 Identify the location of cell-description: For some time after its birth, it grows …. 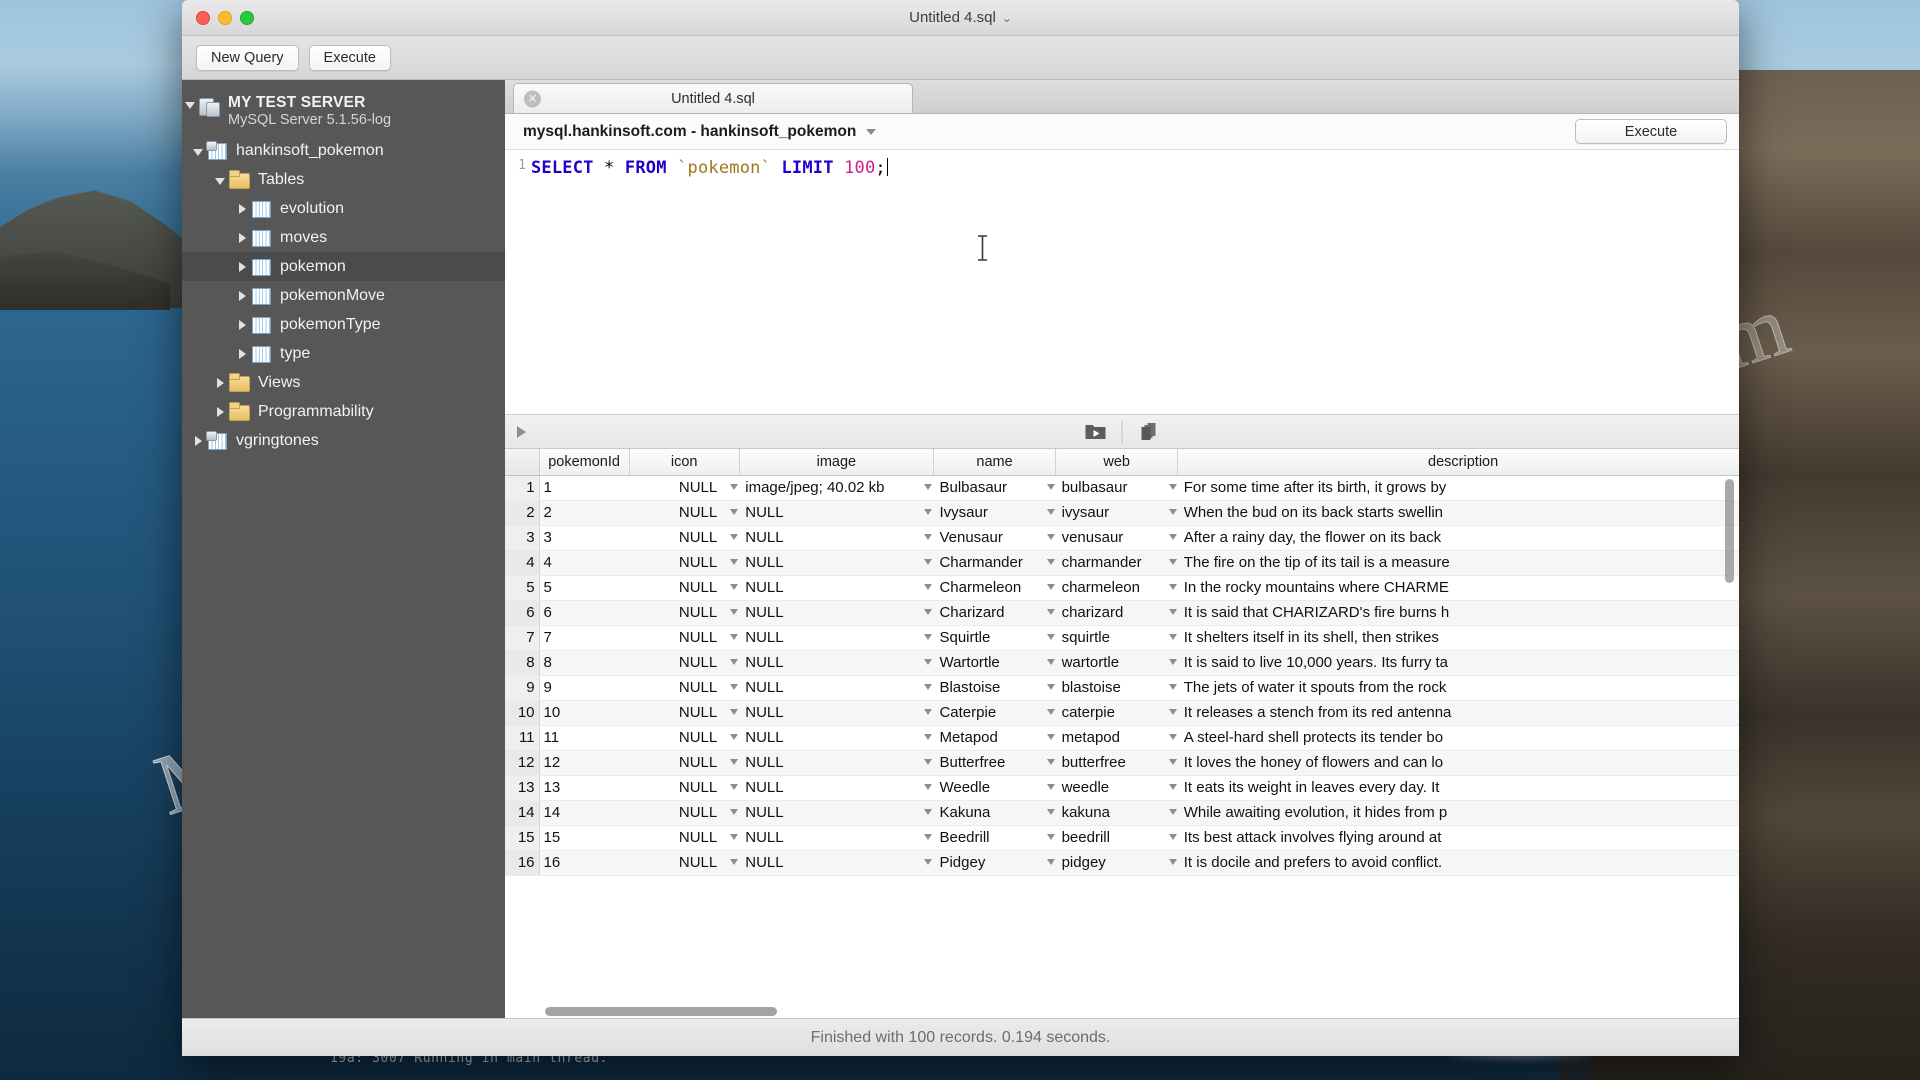
(1458, 488).